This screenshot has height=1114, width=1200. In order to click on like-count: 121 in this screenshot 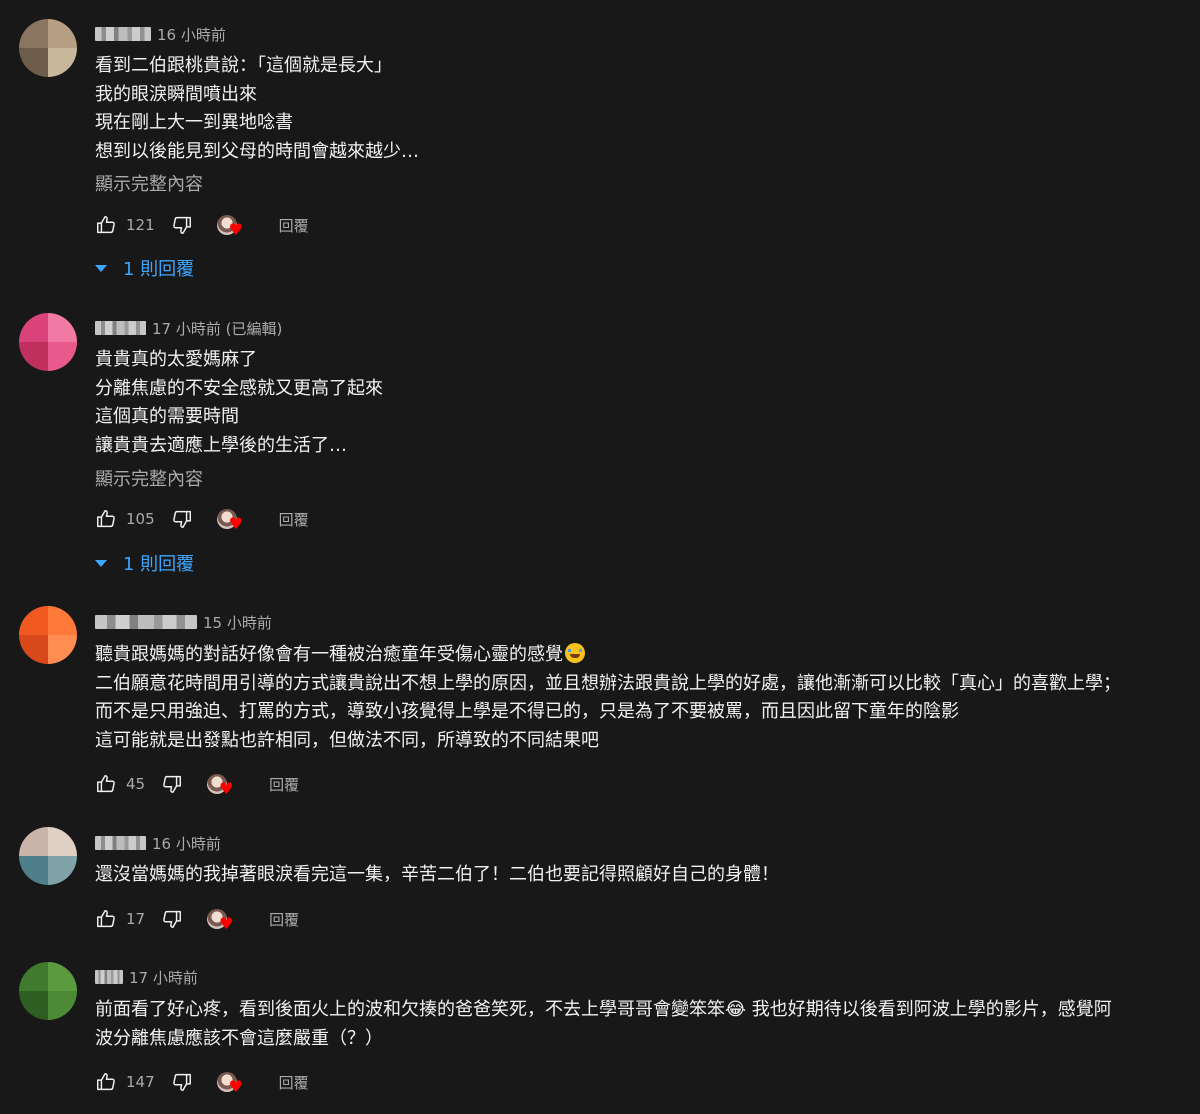, I will do `click(140, 225)`.